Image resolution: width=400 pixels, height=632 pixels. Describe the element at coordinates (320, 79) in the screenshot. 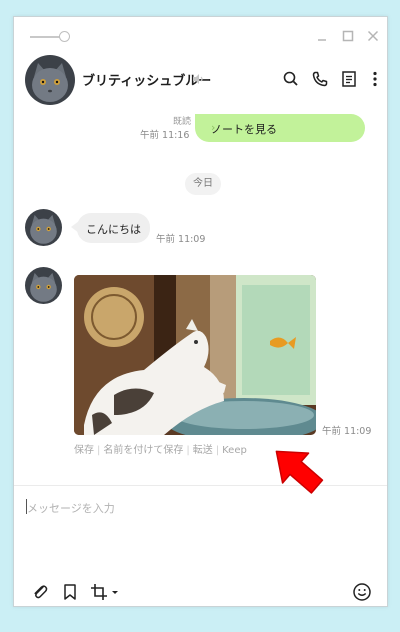

I see `phone-icon` at that location.